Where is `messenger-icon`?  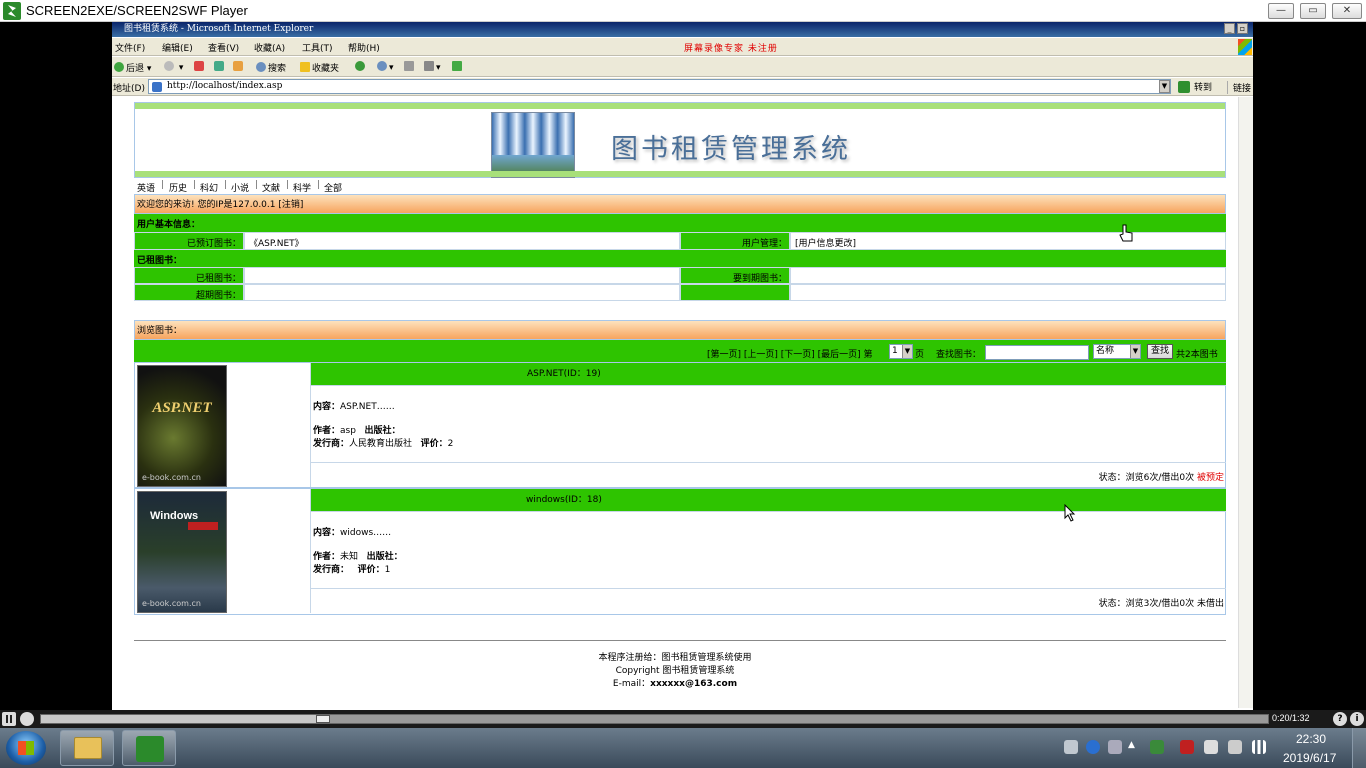
messenger-icon is located at coordinates (457, 66).